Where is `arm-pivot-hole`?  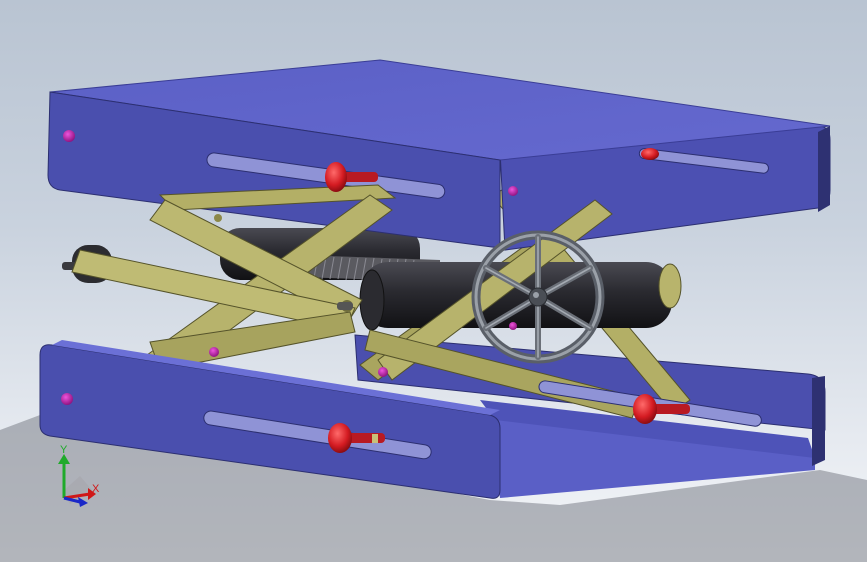 arm-pivot-hole is located at coordinates (218, 218).